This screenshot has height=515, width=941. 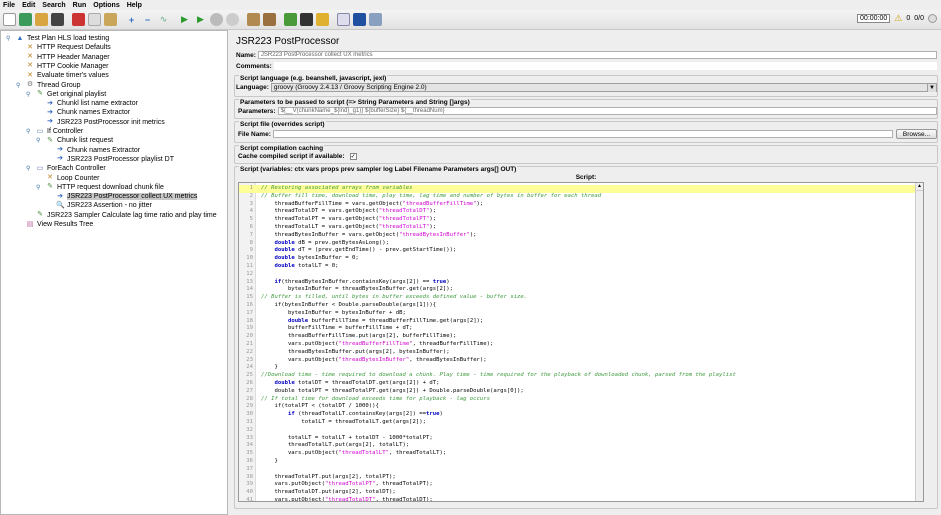 I want to click on tree-node: ➔ JSR223 PostProcessor playlist DT, so click(x=115, y=159).